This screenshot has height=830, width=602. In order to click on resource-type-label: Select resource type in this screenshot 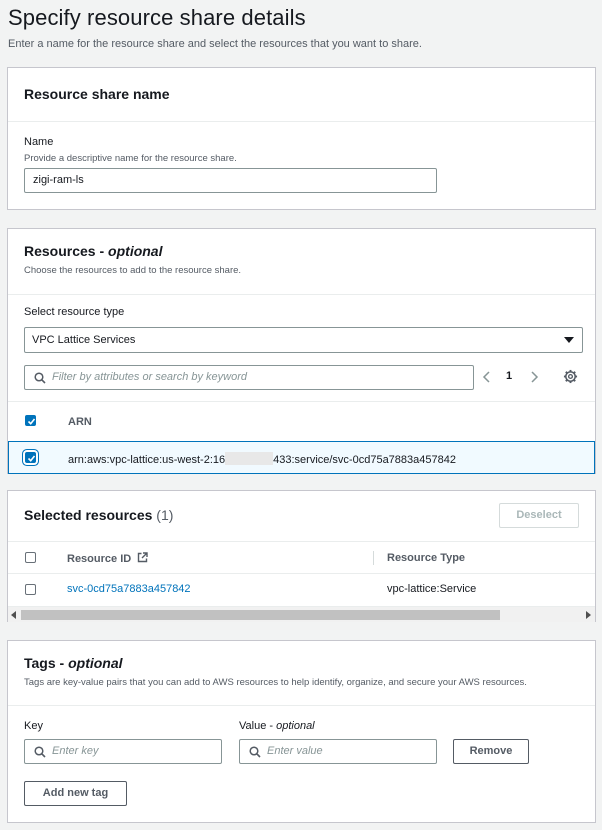, I will do `click(74, 312)`.